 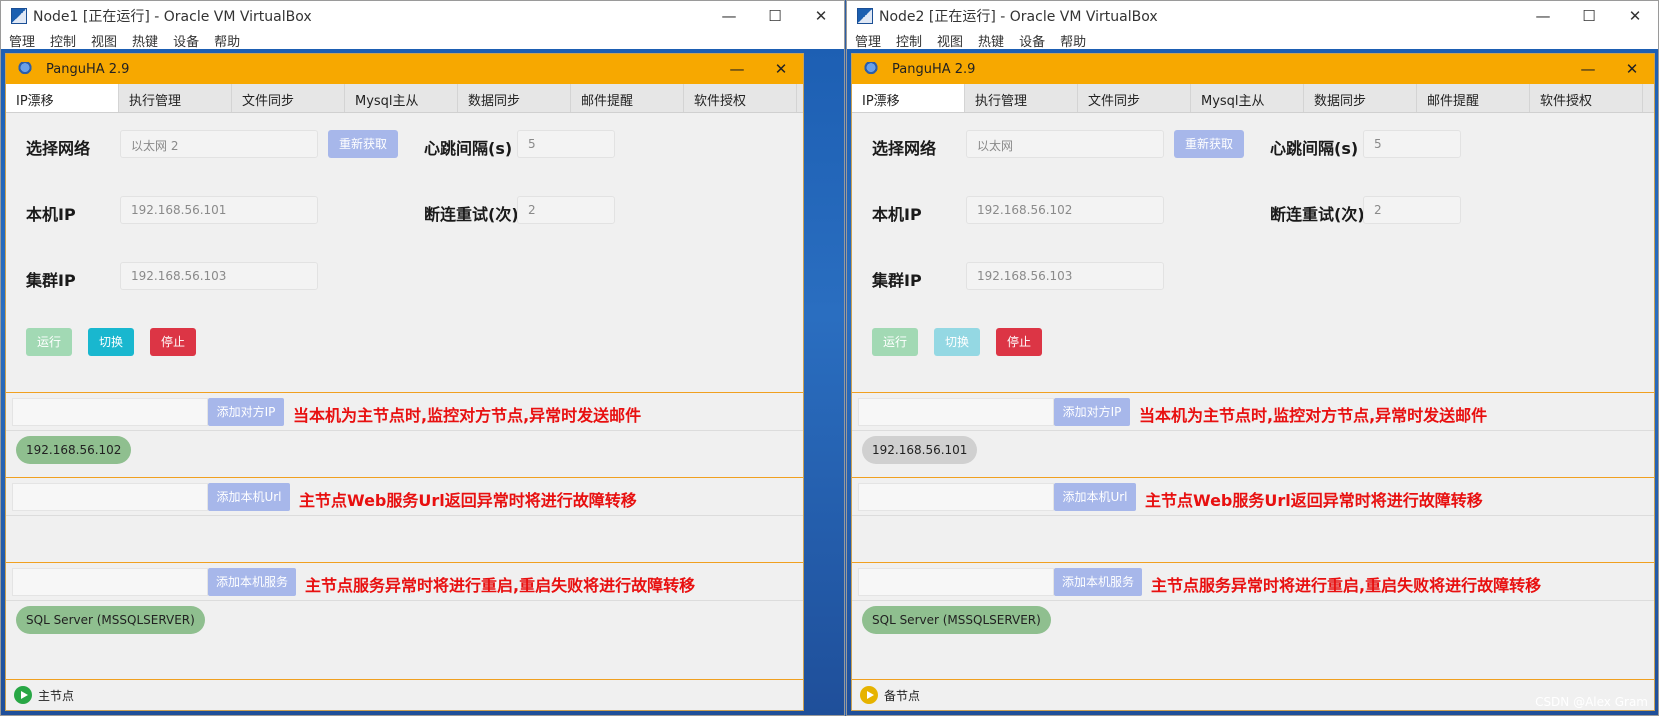 I want to click on url-note: 主节点Web服务Url返回异常时将进行故障转移, so click(x=468, y=500).